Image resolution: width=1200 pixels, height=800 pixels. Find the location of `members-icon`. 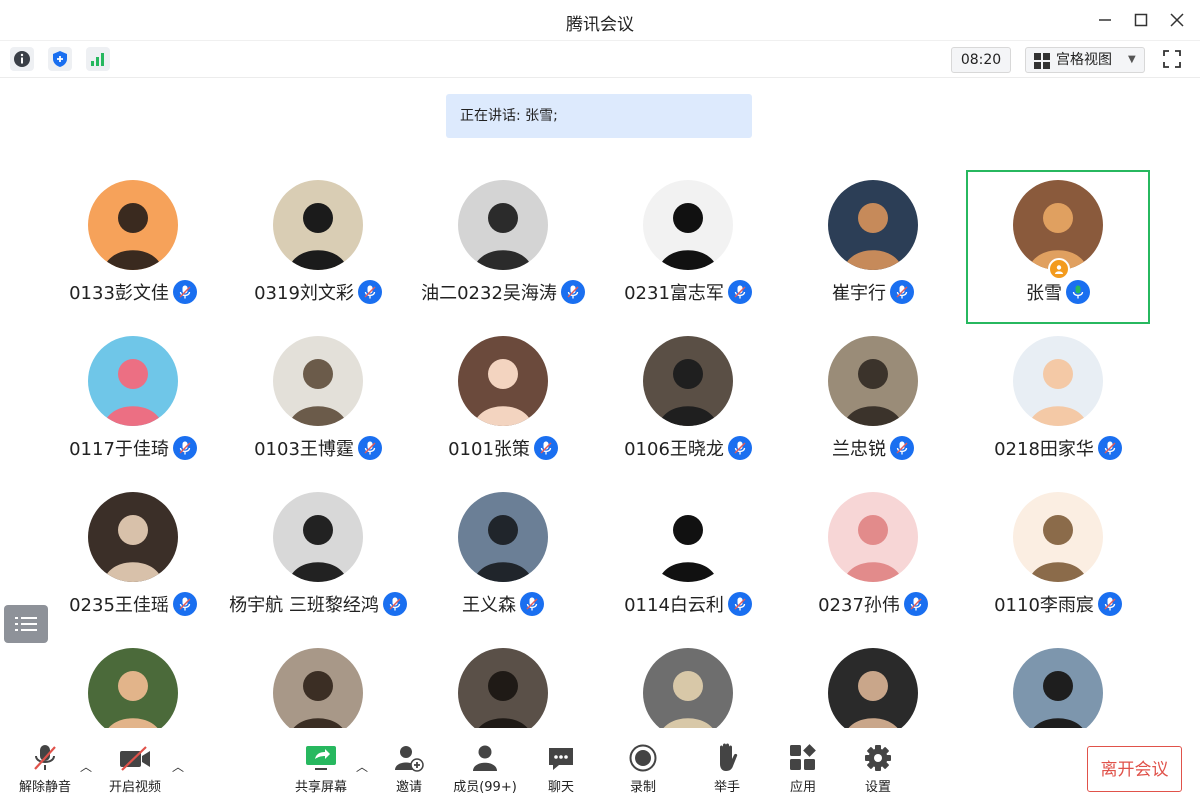

members-icon is located at coordinates (485, 758).